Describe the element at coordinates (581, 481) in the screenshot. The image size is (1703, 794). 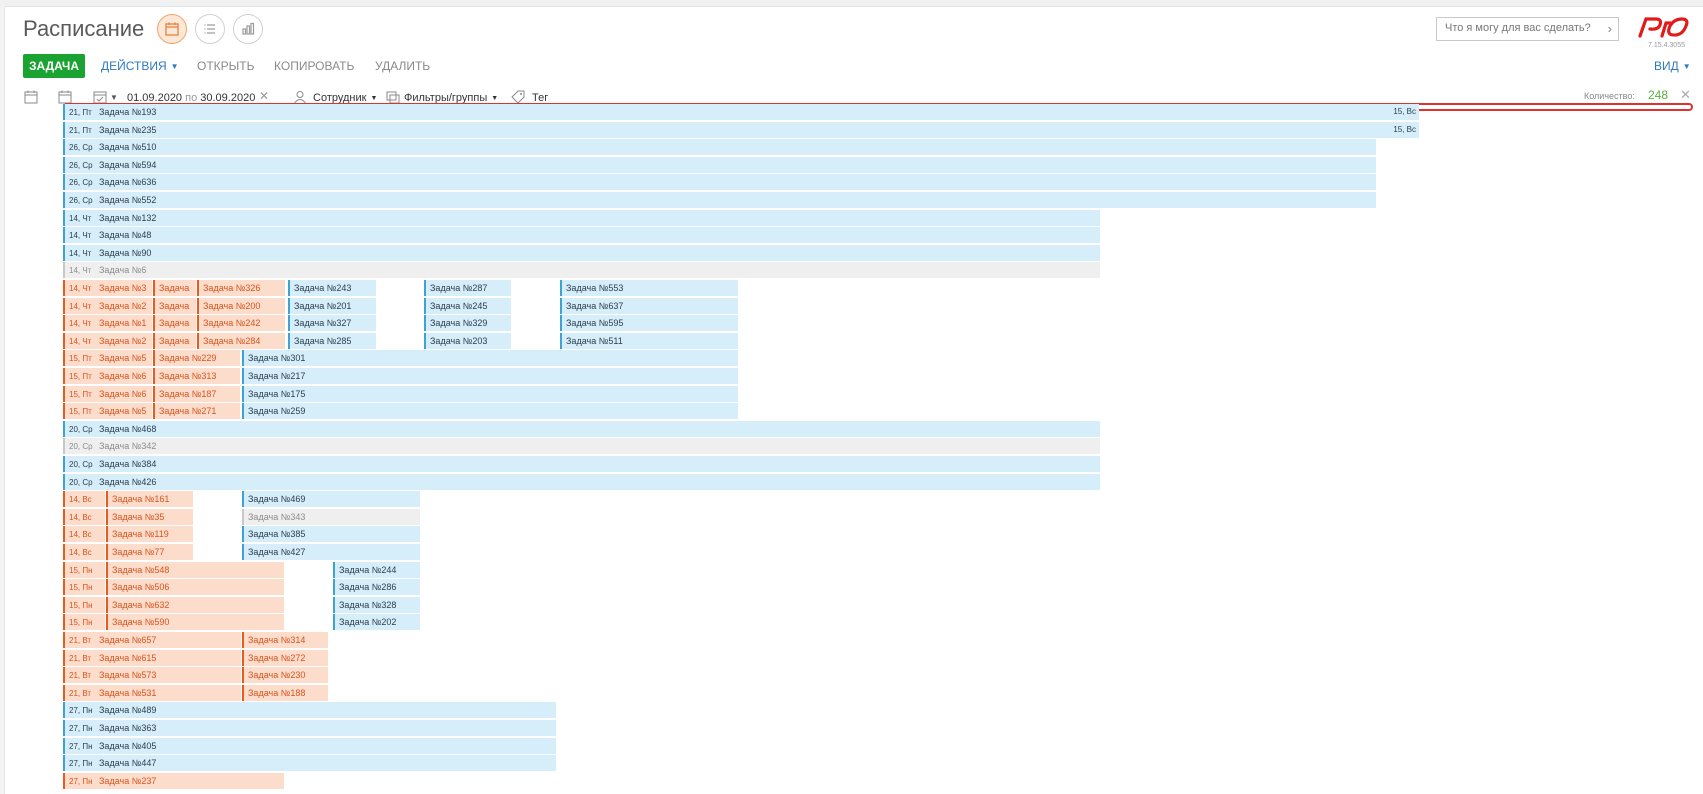
I see `task-bar: 20, Ср Задача №426` at that location.